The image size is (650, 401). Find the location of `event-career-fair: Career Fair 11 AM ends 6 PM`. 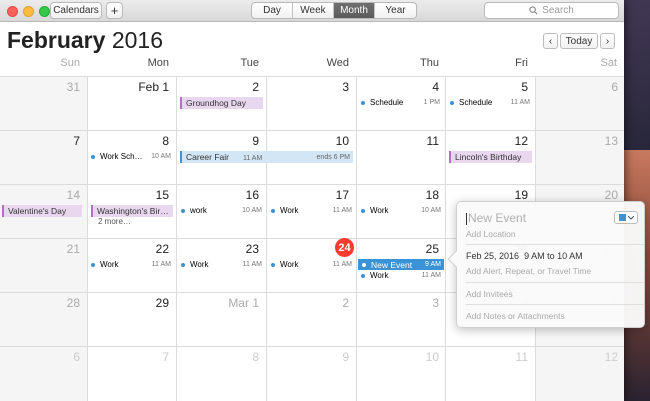

event-career-fair: Career Fair 11 AM ends 6 PM is located at coordinates (266, 157).